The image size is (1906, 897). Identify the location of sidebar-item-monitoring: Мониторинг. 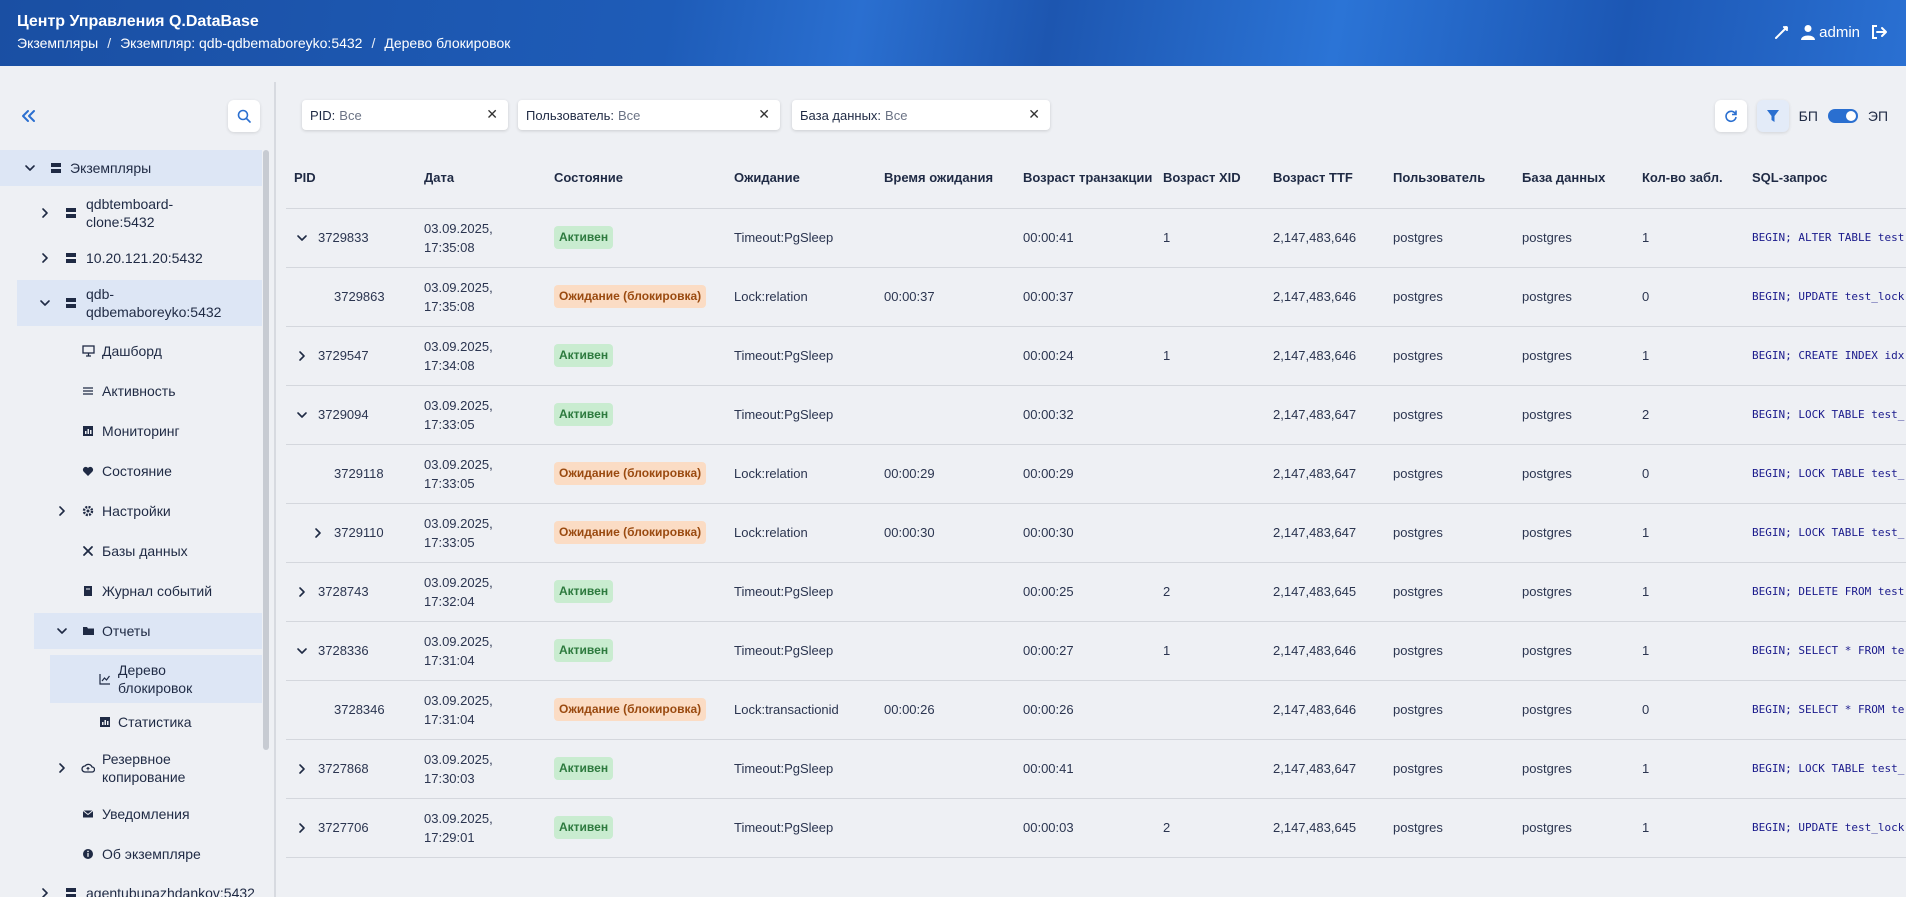
(131, 431).